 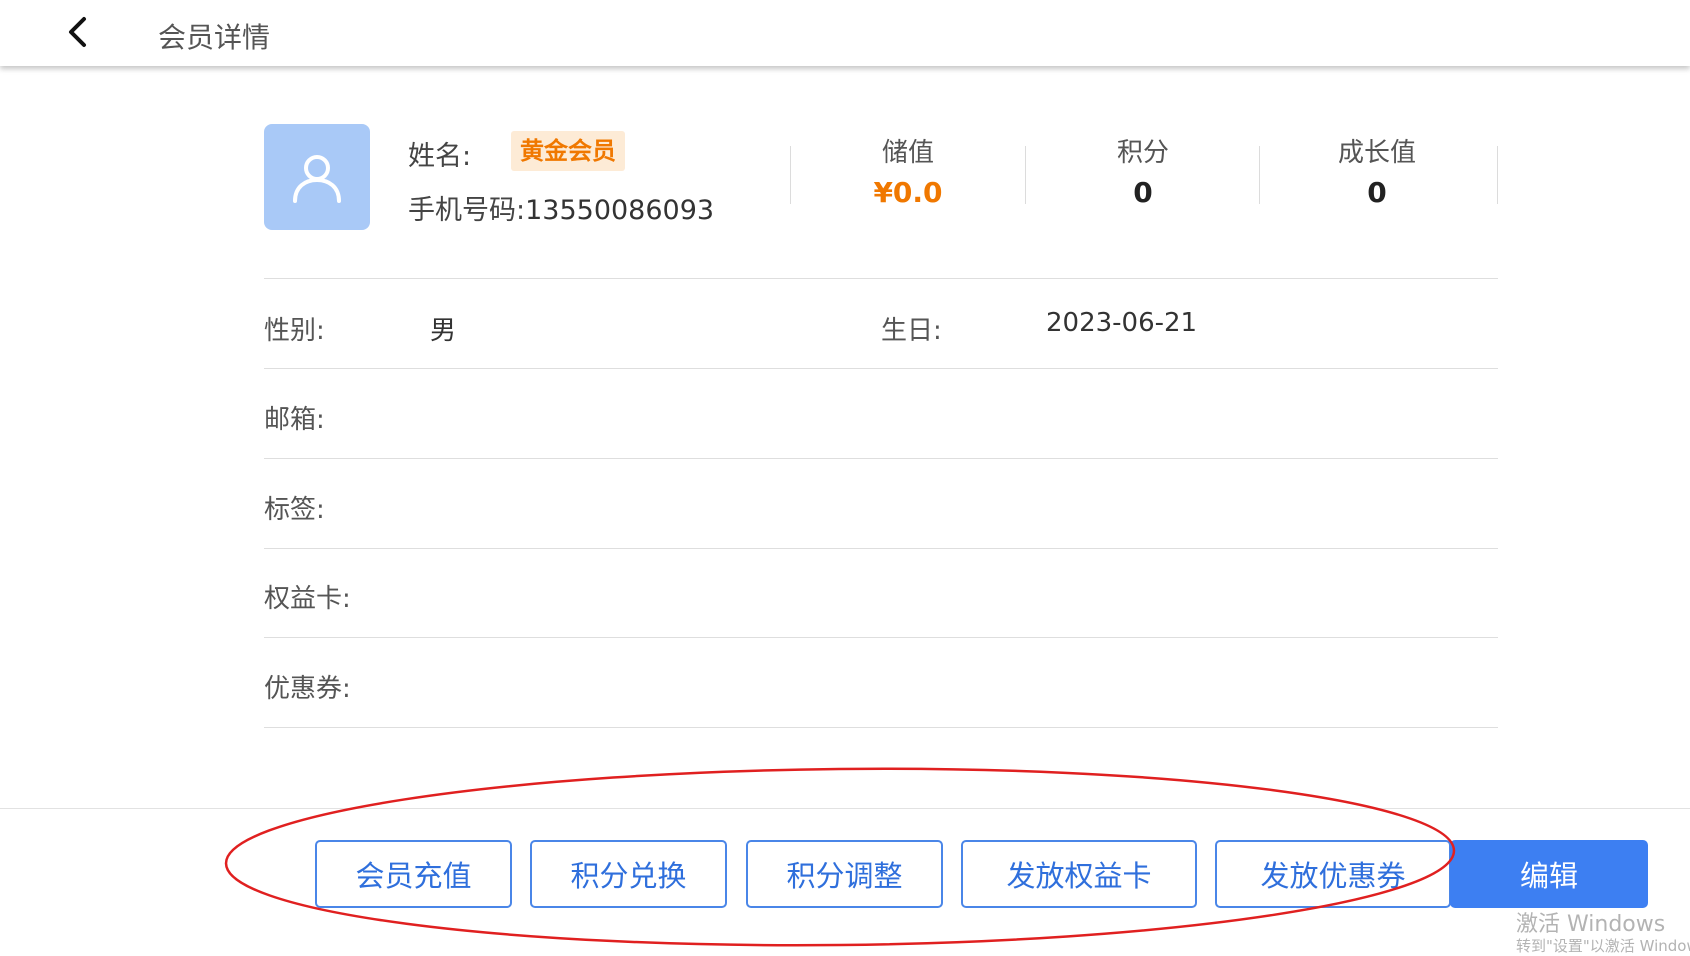 What do you see at coordinates (908, 173) in the screenshot?
I see `stat-stored-value: 储值 ¥0.0` at bounding box center [908, 173].